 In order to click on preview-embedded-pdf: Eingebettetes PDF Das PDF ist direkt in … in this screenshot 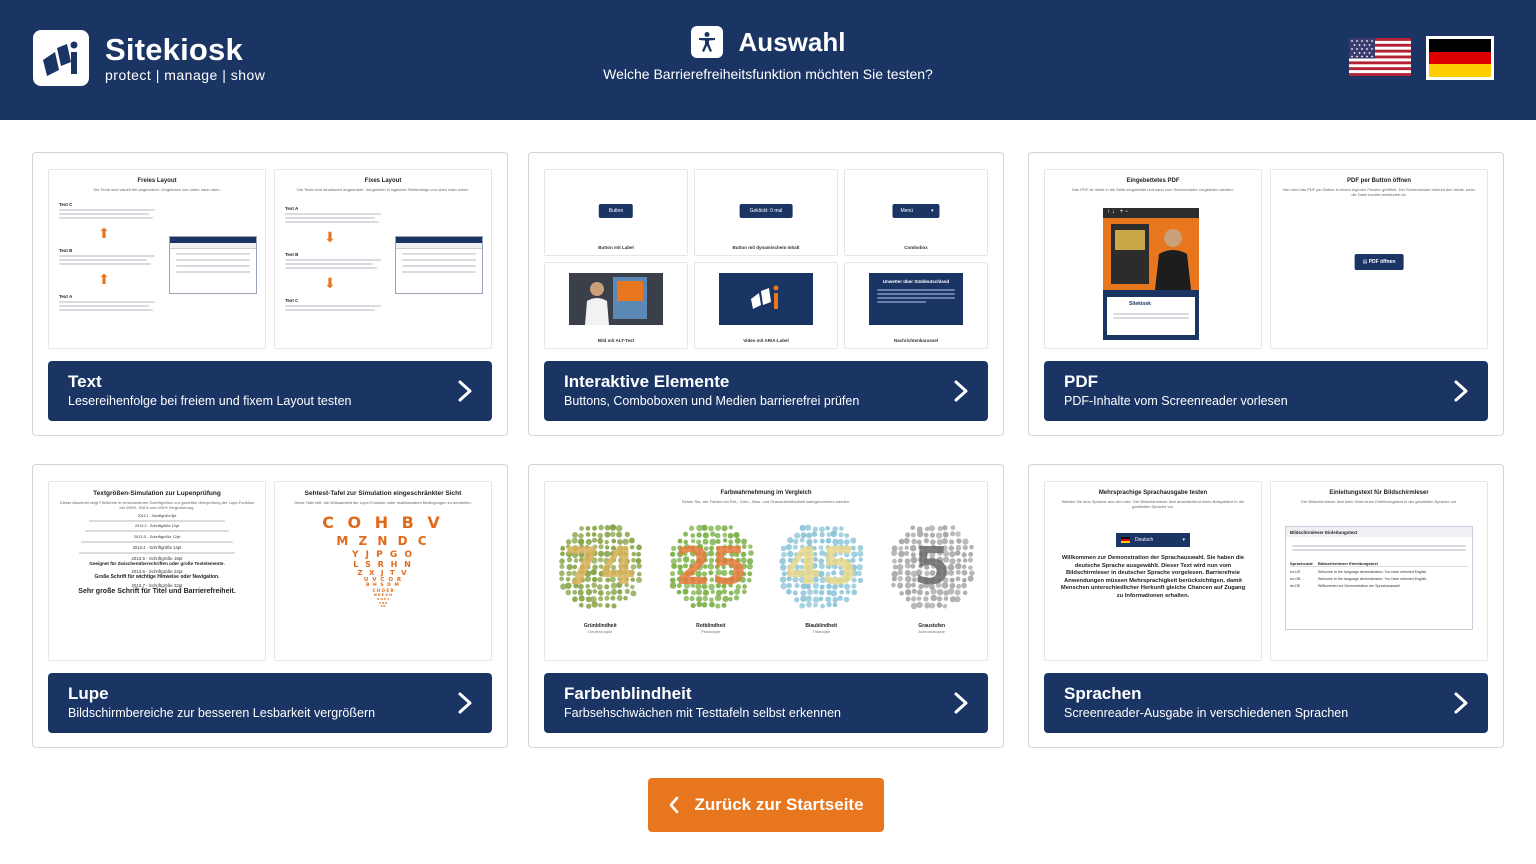, I will do `click(1153, 259)`.